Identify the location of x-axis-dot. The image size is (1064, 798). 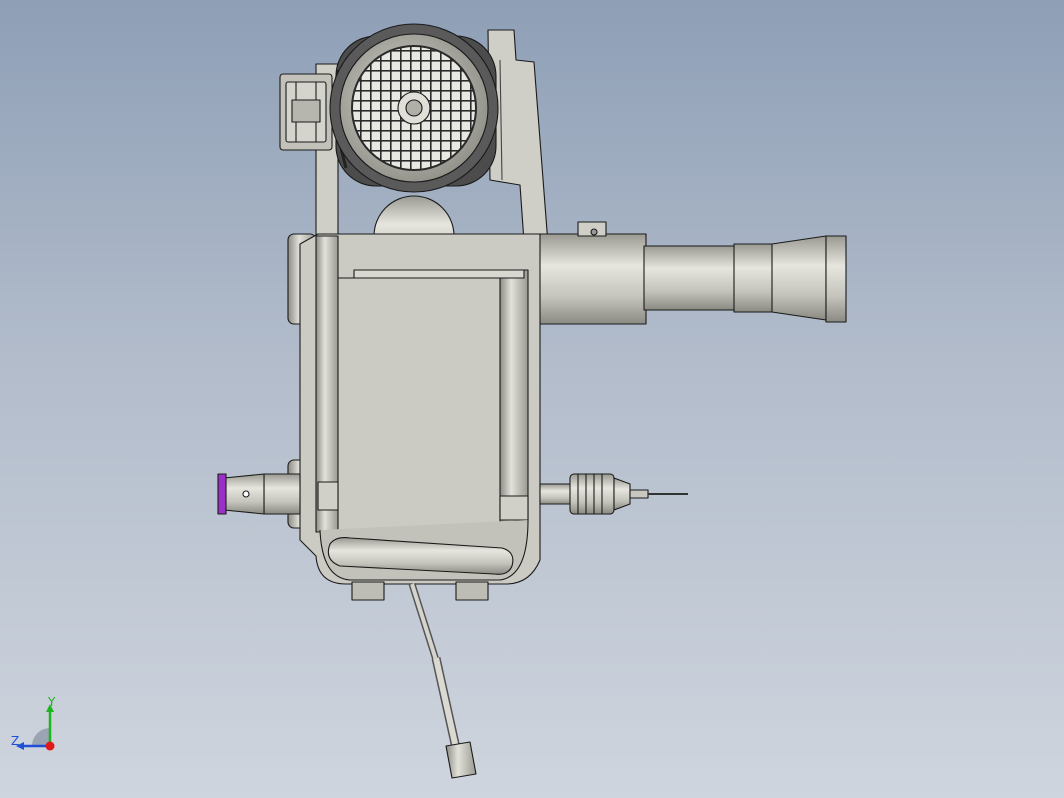
(50, 746).